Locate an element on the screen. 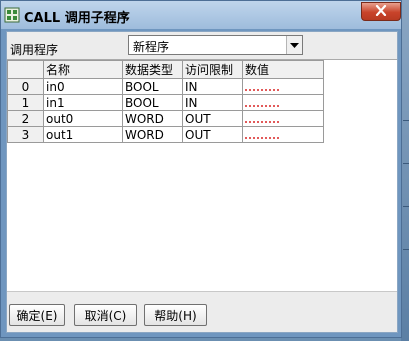 This screenshot has height=341, width=409. table-row: 3 out1 WORD OUT is located at coordinates (165, 134).